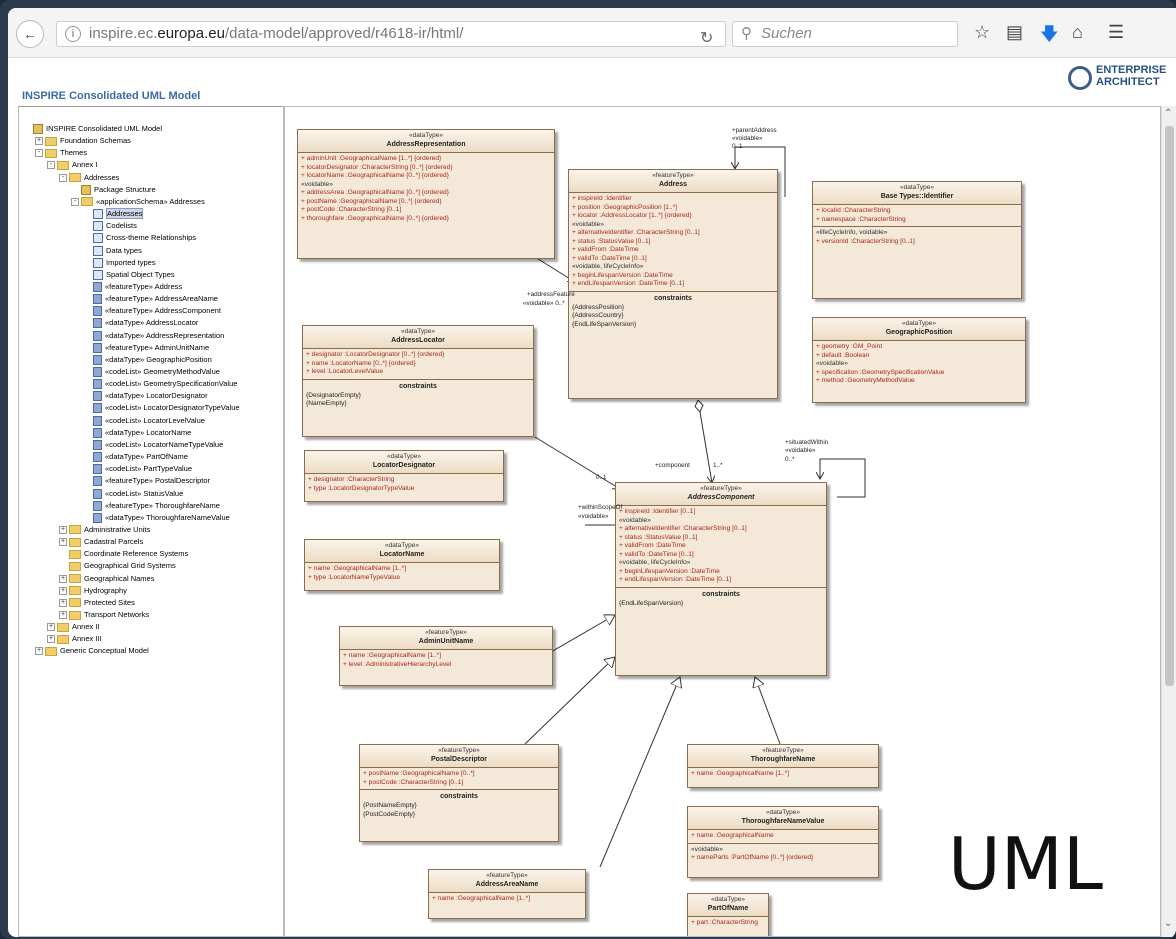 The height and width of the screenshot is (939, 1176). Describe the element at coordinates (153, 336) in the screenshot. I see `tree-node: «dataType» AddressRepresentation` at that location.